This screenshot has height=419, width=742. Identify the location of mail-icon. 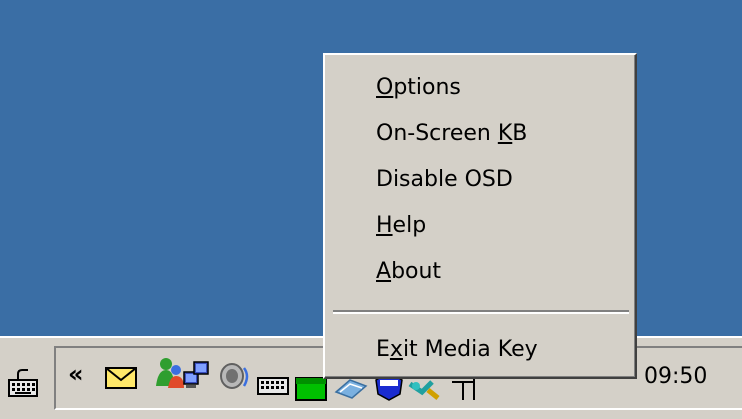
(121, 379).